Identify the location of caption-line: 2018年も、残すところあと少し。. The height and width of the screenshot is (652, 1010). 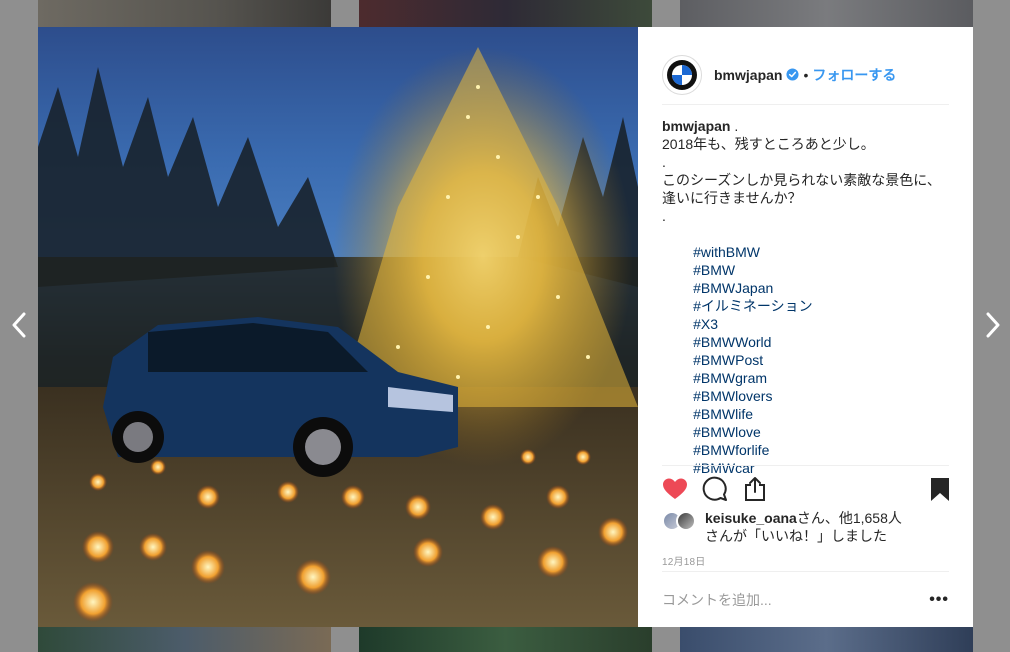
(768, 144).